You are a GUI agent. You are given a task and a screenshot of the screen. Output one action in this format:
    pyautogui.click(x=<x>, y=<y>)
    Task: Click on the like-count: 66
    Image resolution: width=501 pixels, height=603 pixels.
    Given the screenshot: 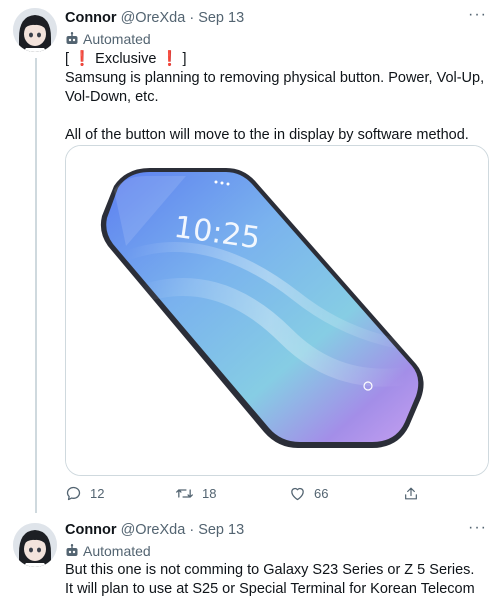 What is the action you would take?
    pyautogui.click(x=321, y=493)
    